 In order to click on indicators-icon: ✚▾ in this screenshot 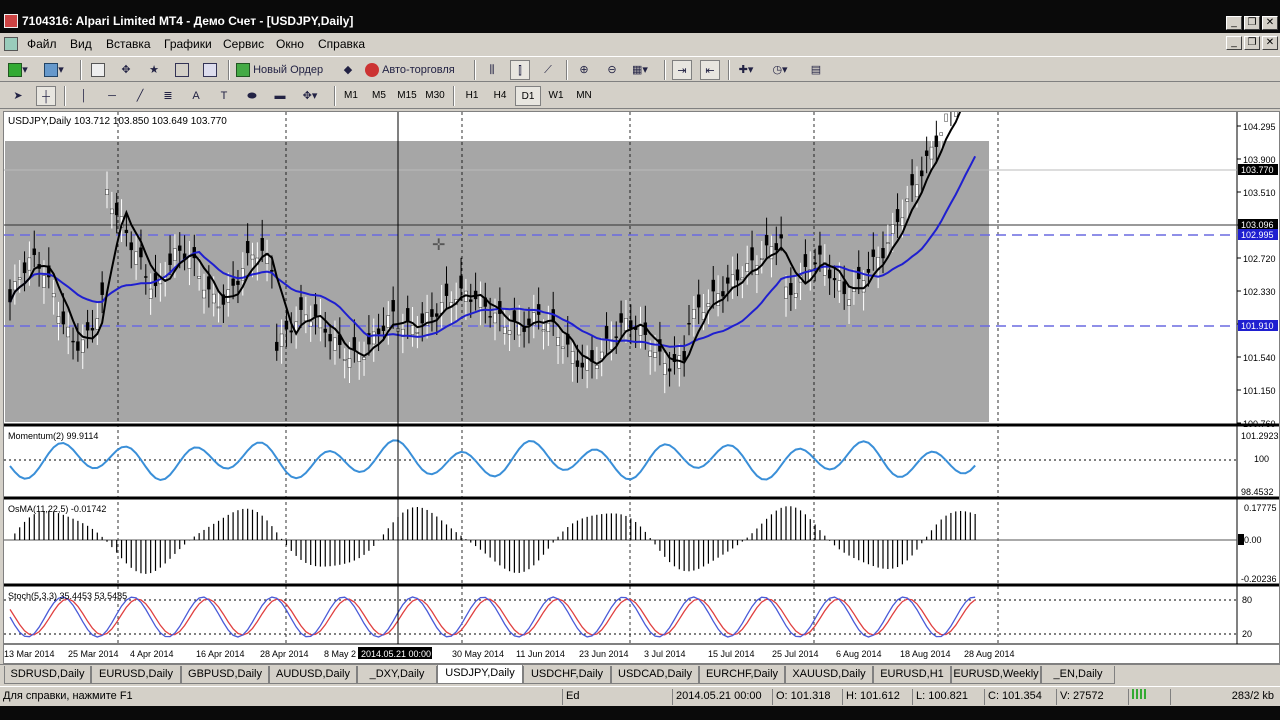, I will do `click(746, 70)`.